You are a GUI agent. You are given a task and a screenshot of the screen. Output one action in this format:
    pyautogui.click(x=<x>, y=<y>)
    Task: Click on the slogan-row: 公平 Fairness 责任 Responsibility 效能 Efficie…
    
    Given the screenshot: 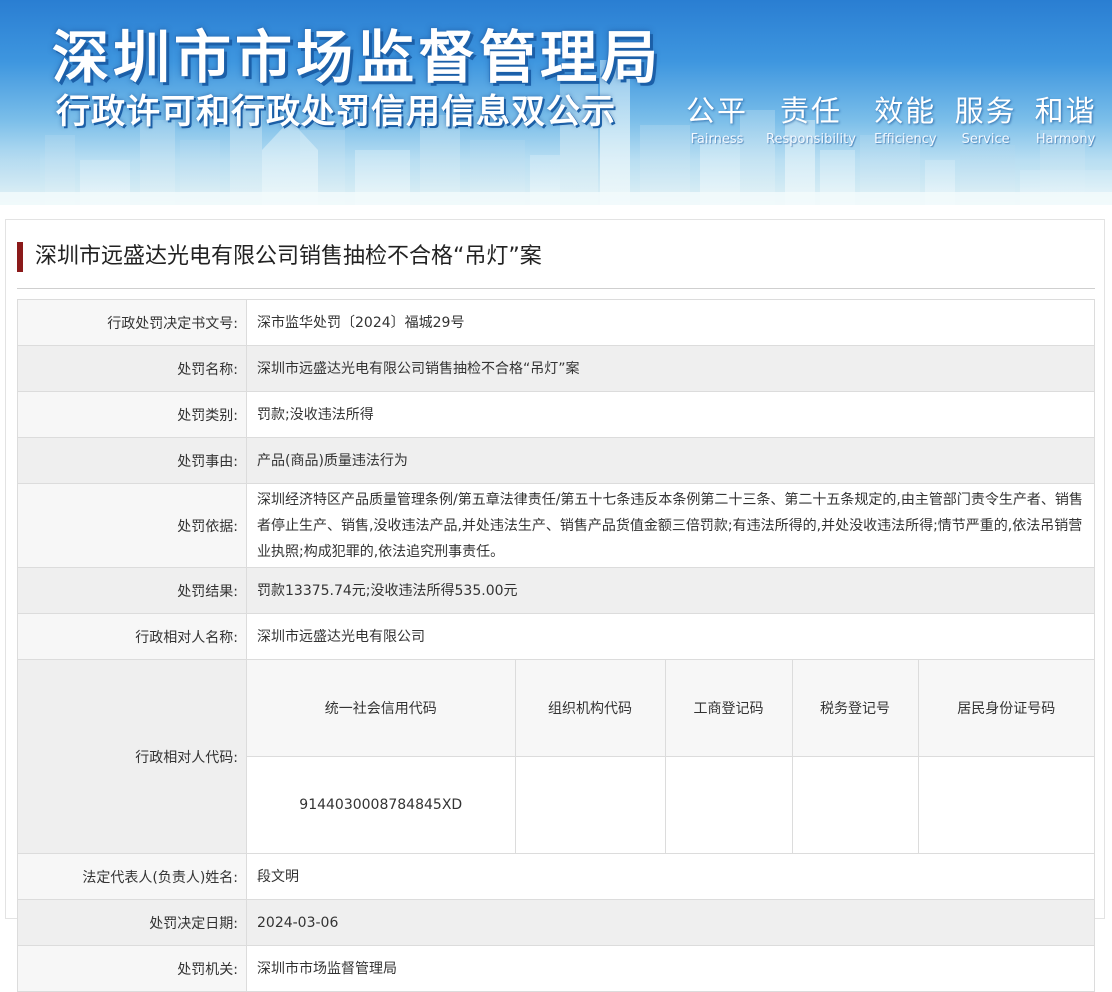 What is the action you would take?
    pyautogui.click(x=891, y=117)
    